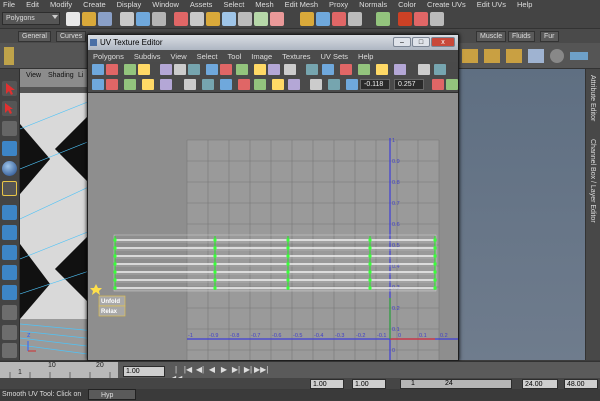 The height and width of the screenshot is (401, 600). What do you see at coordinates (61, 75) in the screenshot?
I see `viewport-menu-shading: Shading` at bounding box center [61, 75].